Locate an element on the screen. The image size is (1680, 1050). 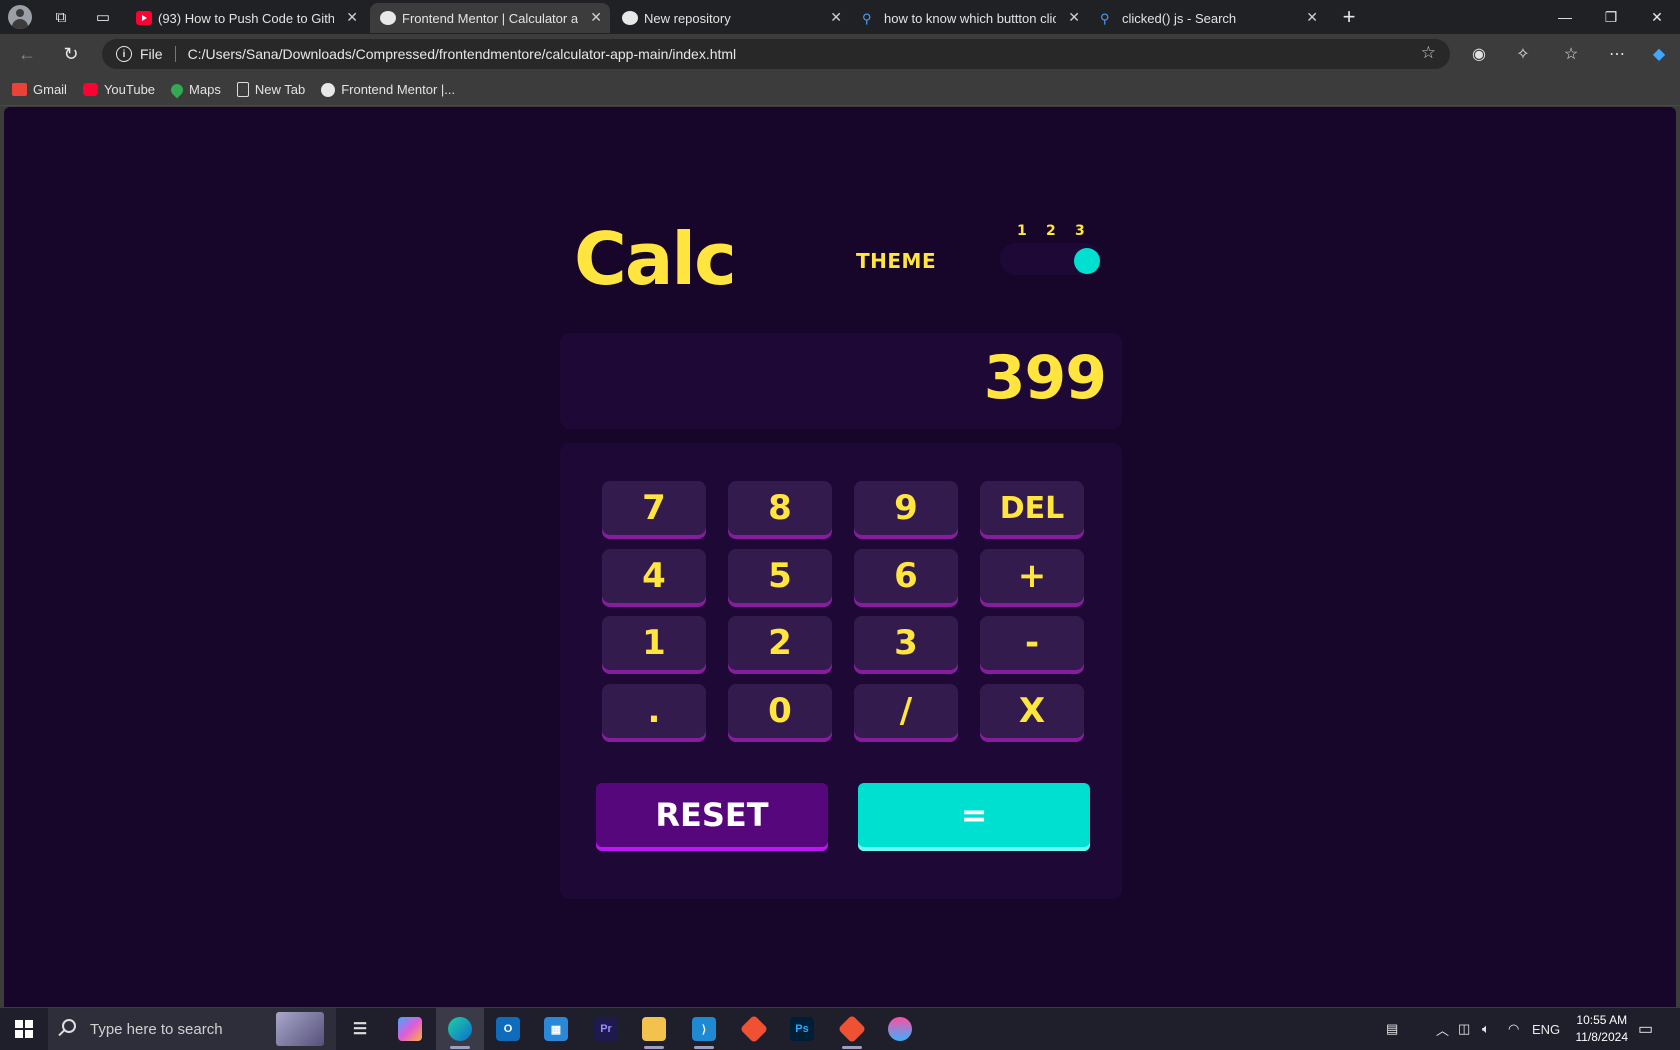
bookmark-label: Gmail is located at coordinates (50, 89).